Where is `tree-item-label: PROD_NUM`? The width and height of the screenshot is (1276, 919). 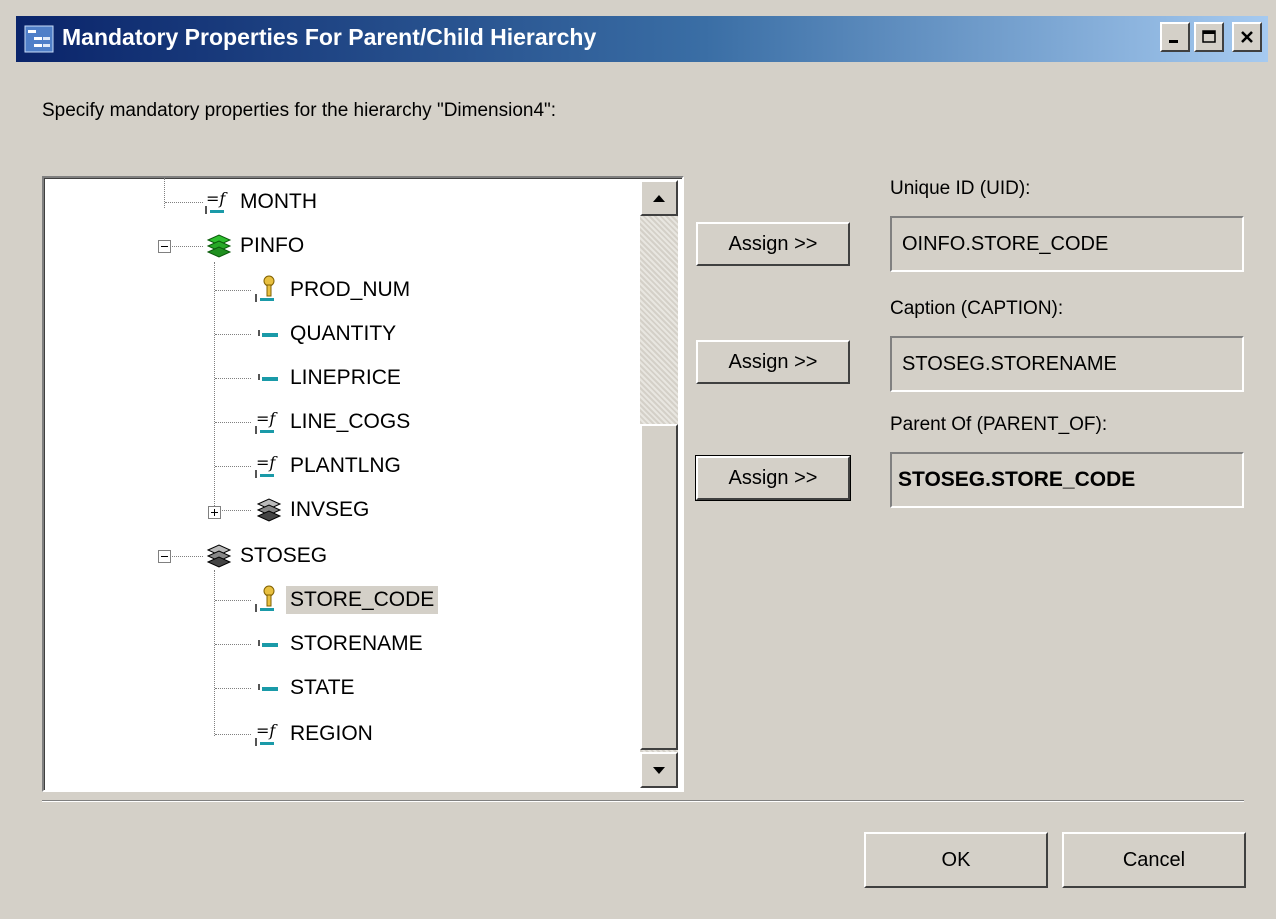
tree-item-label: PROD_NUM is located at coordinates (350, 289).